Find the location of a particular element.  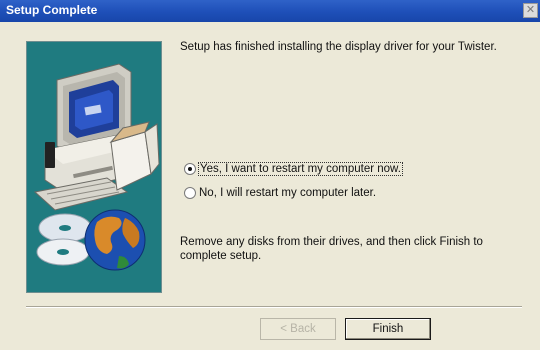

close-icon: ✕ is located at coordinates (530, 10).